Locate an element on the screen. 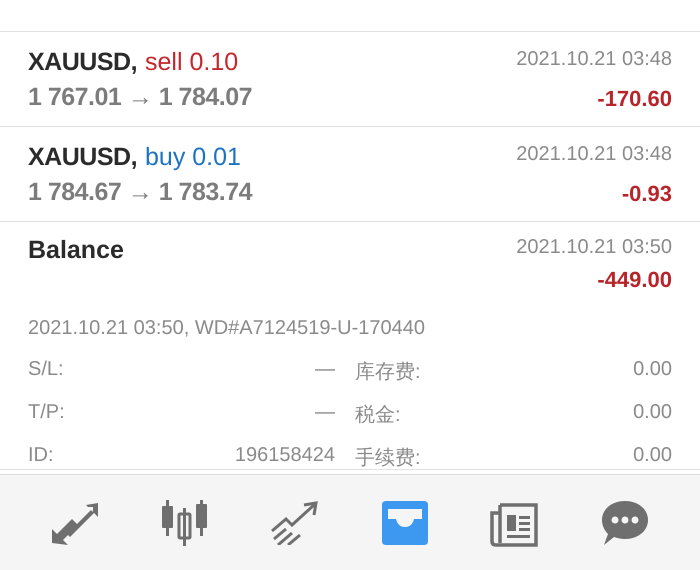 Image resolution: width=700 pixels, height=570 pixels. detail-value: 196158424 is located at coordinates (284, 456).